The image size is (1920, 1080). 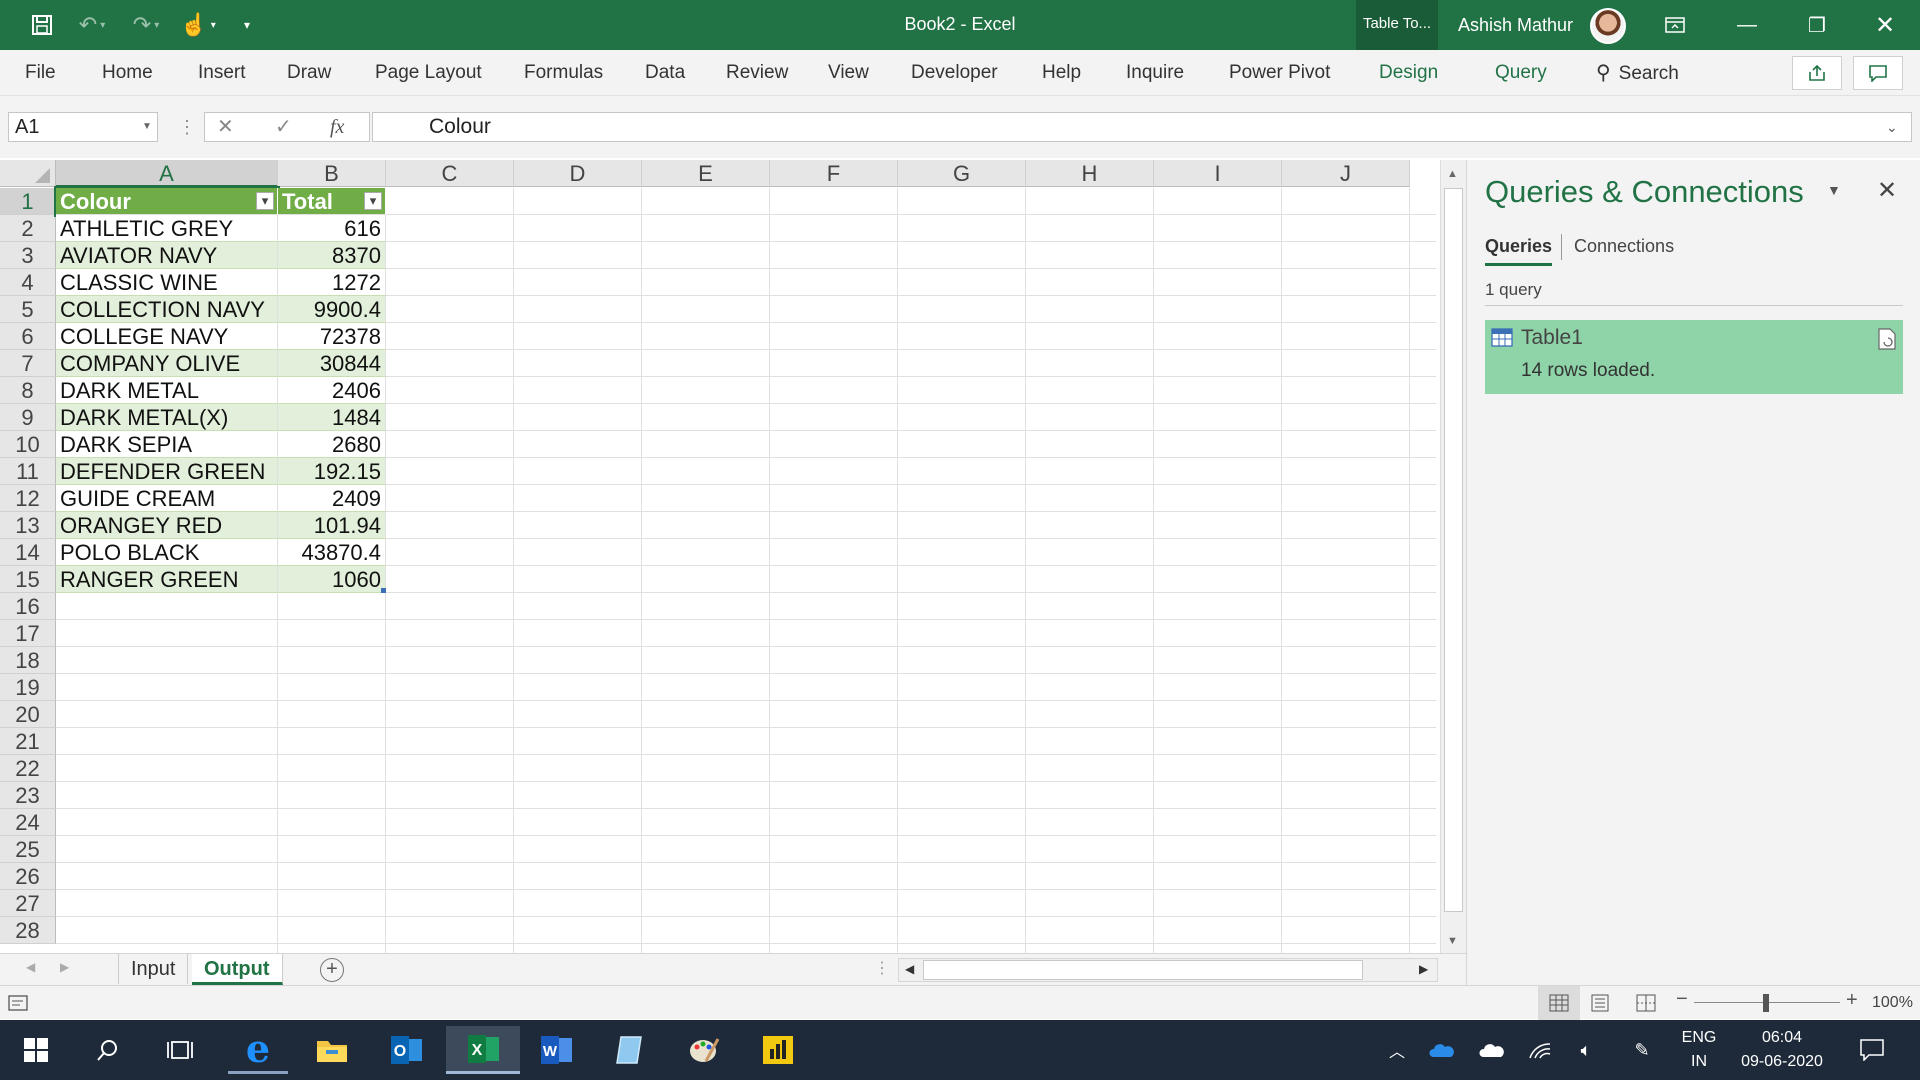 I want to click on row-header-23: 23, so click(x=28, y=795).